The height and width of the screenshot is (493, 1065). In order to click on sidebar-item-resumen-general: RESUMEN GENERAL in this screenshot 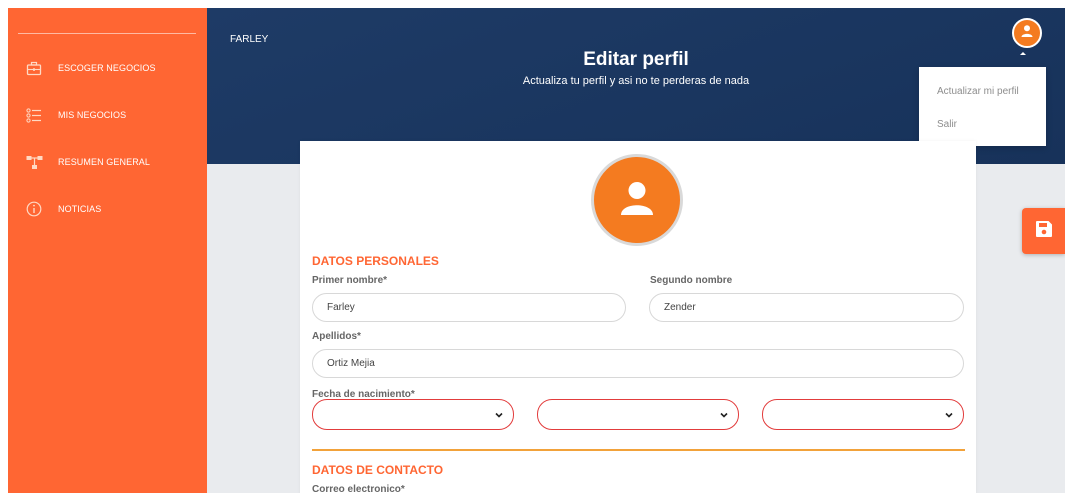, I will do `click(107, 162)`.